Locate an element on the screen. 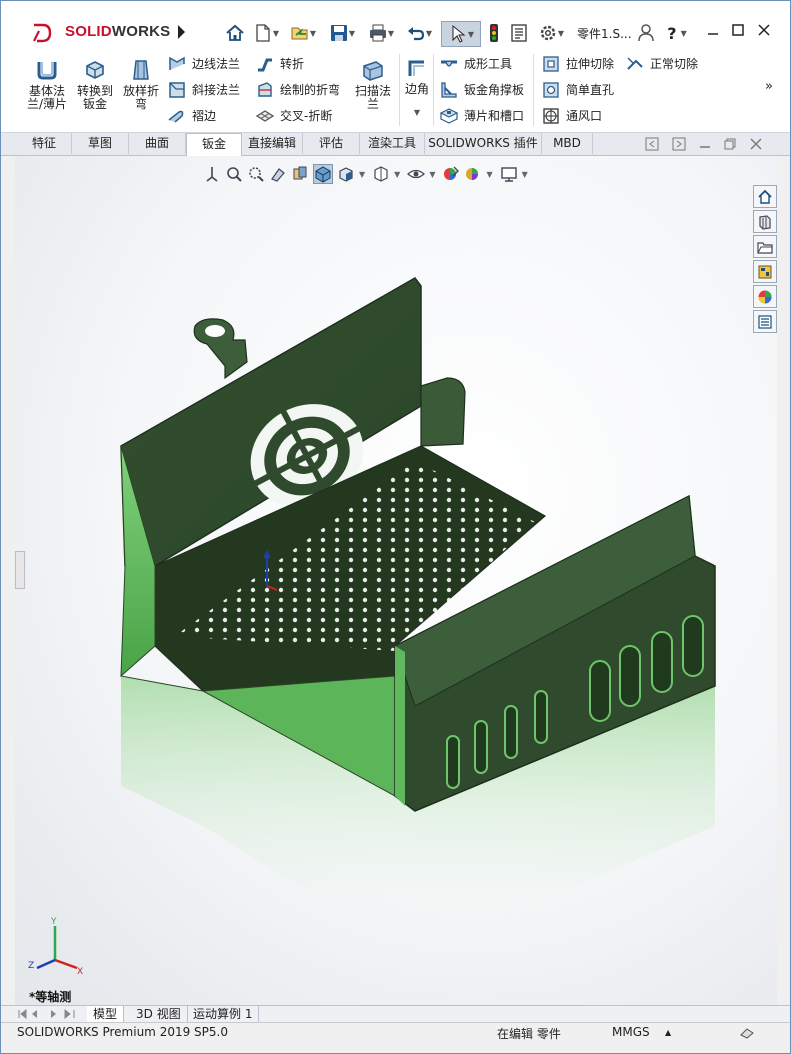 The width and height of the screenshot is (791, 1054). bottom-tabs: 模型 3D 视图 运动算例 1 is located at coordinates (395, 1013).